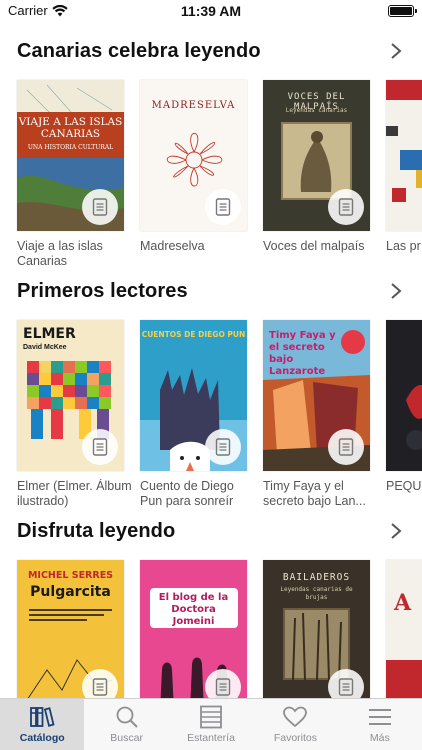 This screenshot has height=750, width=422. I want to click on book-title: Las pr de Ma, so click(404, 246).